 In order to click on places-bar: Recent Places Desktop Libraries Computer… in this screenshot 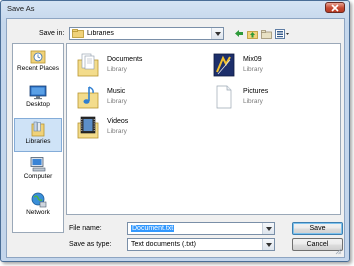, I will do `click(38, 138)`.